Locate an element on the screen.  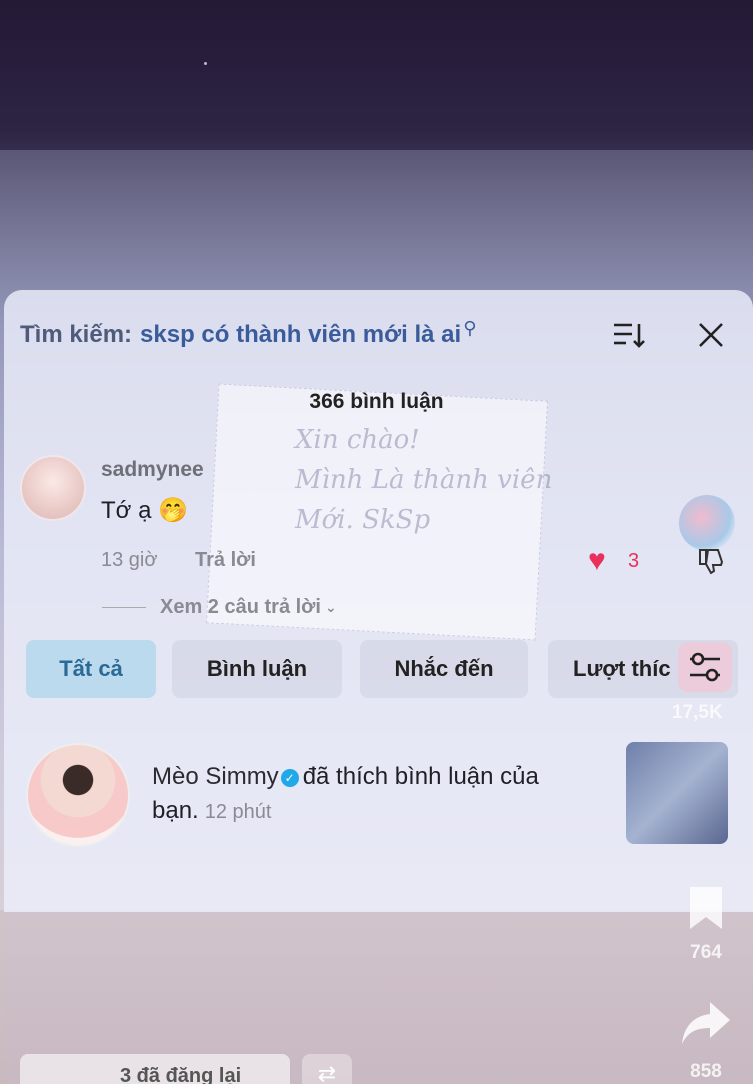
video-speck is located at coordinates (205, 63).